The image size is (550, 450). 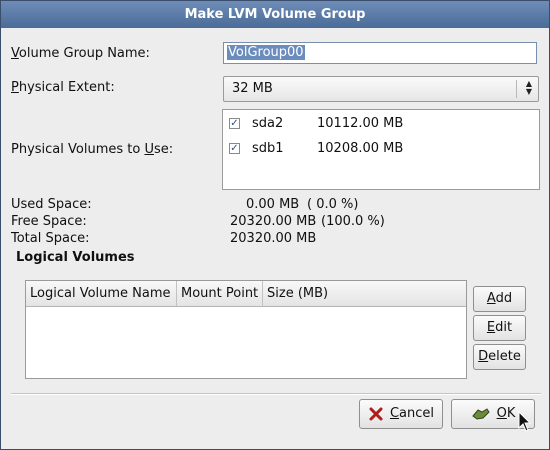 I want to click on volume-group-name-input: VolGroup00, so click(x=380, y=53).